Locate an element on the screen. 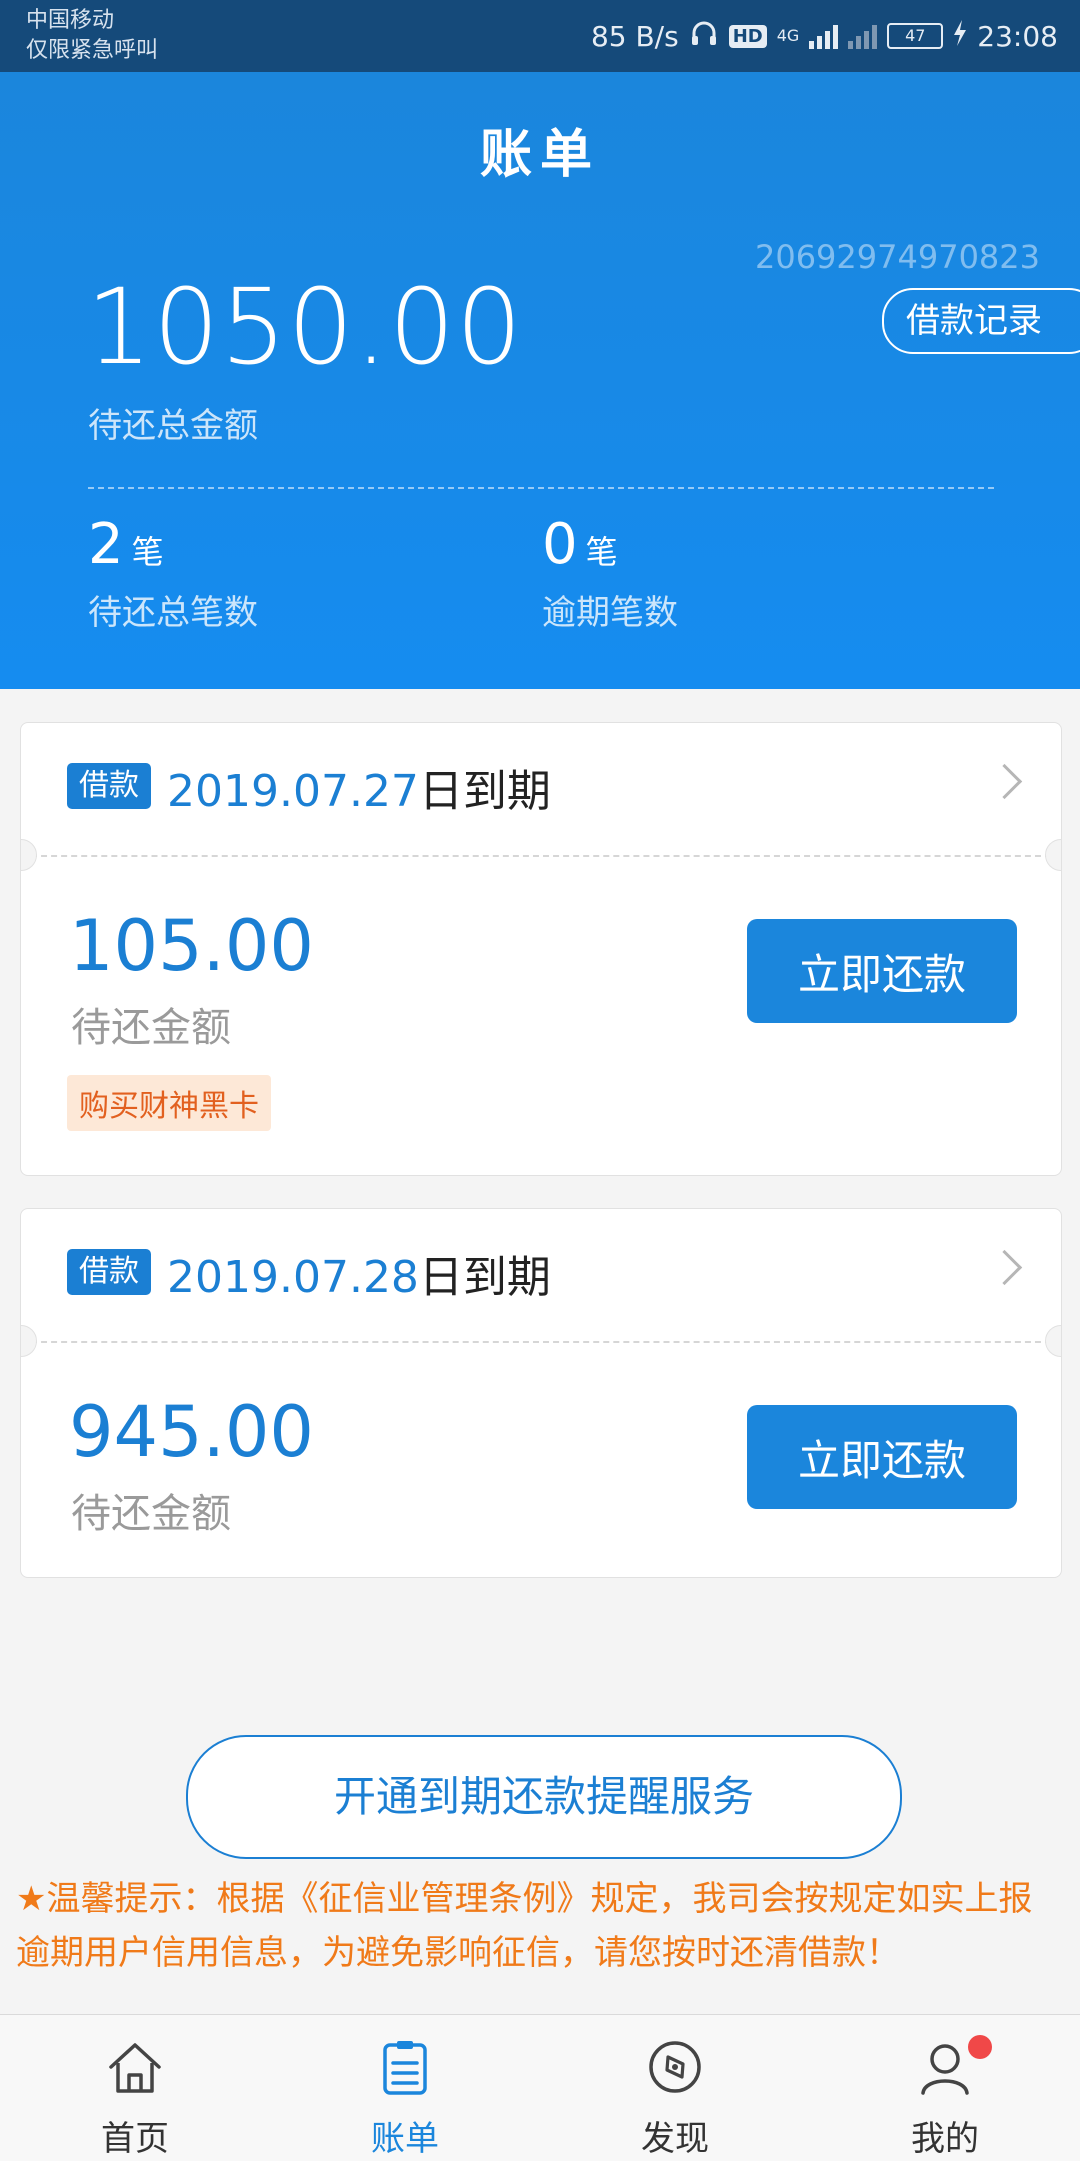  due-date: 2019.07.27日到期 is located at coordinates (359, 787).